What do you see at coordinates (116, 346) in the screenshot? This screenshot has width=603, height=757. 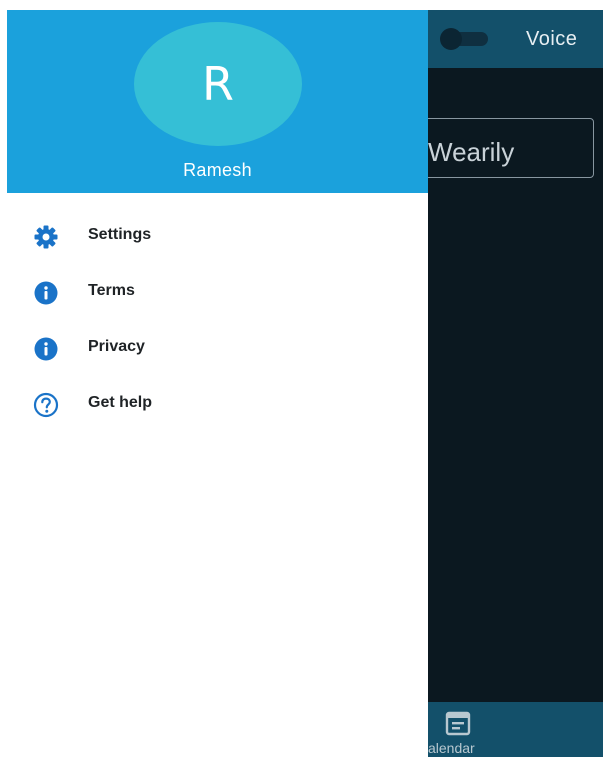 I see `menu-item-label: Privacy` at bounding box center [116, 346].